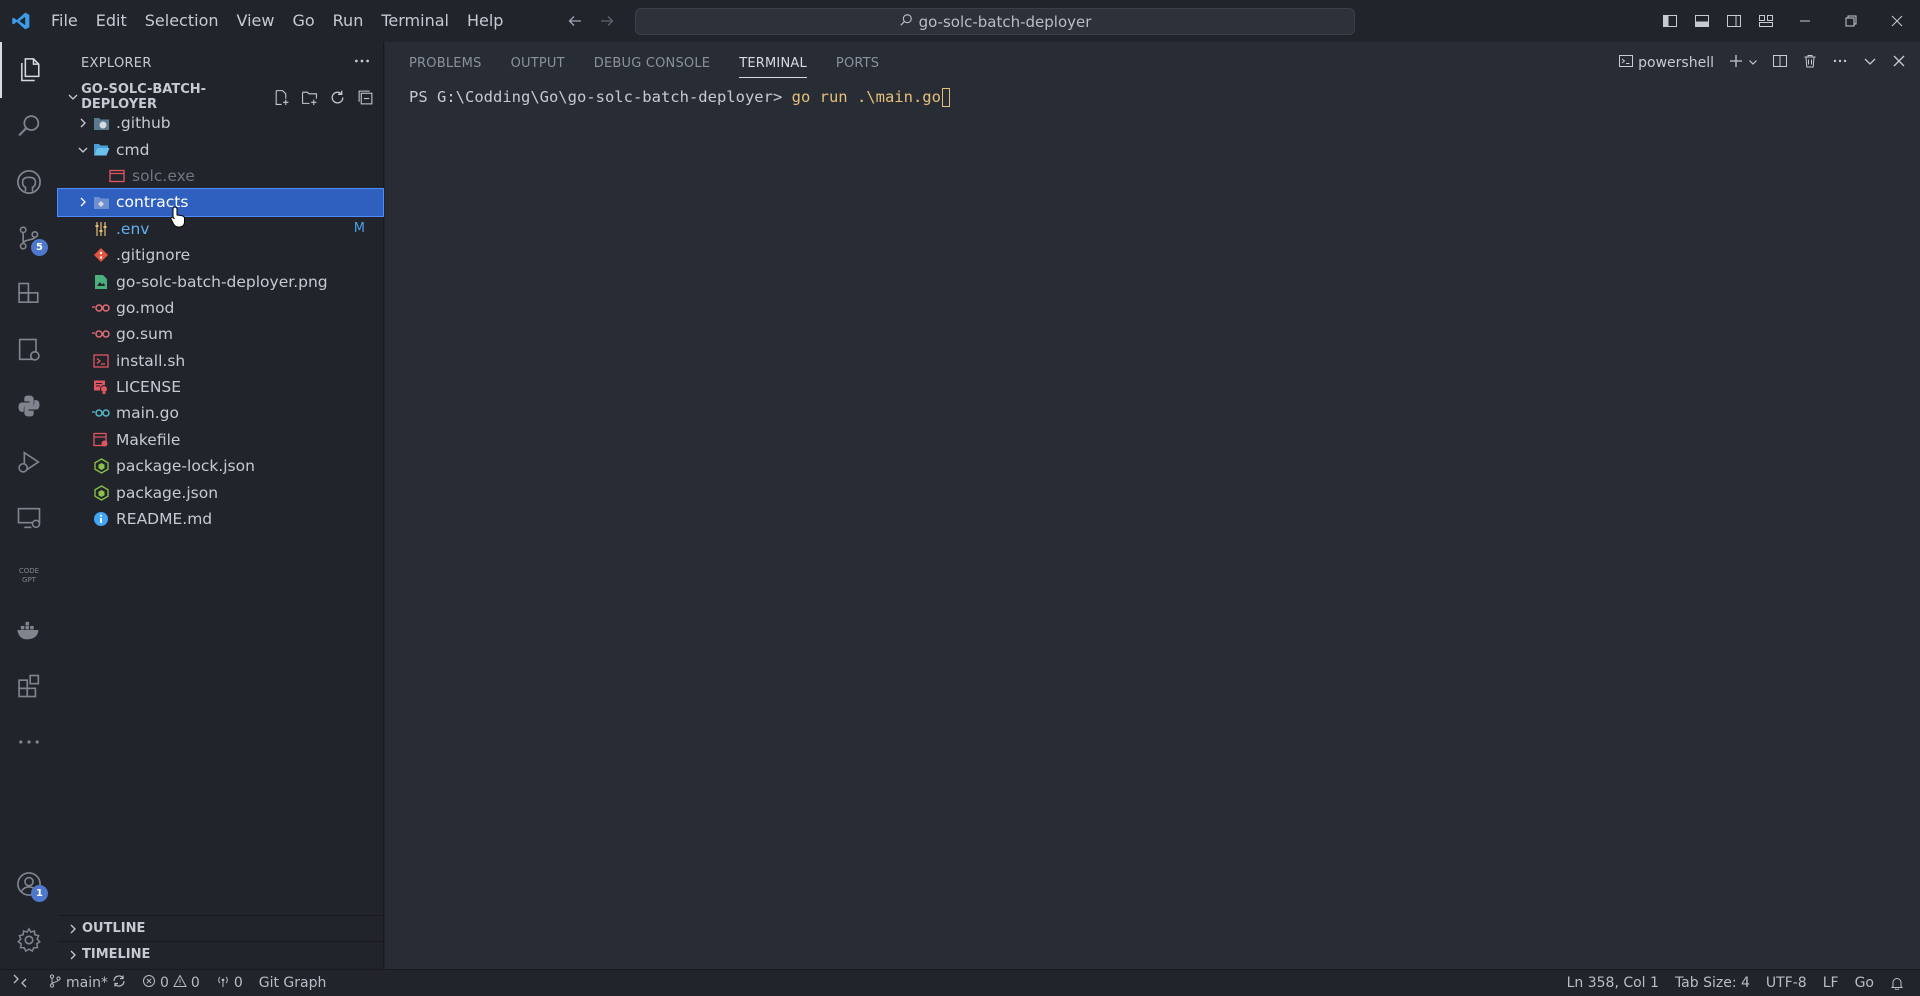 The height and width of the screenshot is (996, 1920). Describe the element at coordinates (29, 518) in the screenshot. I see `remote-monitor-icon` at that location.